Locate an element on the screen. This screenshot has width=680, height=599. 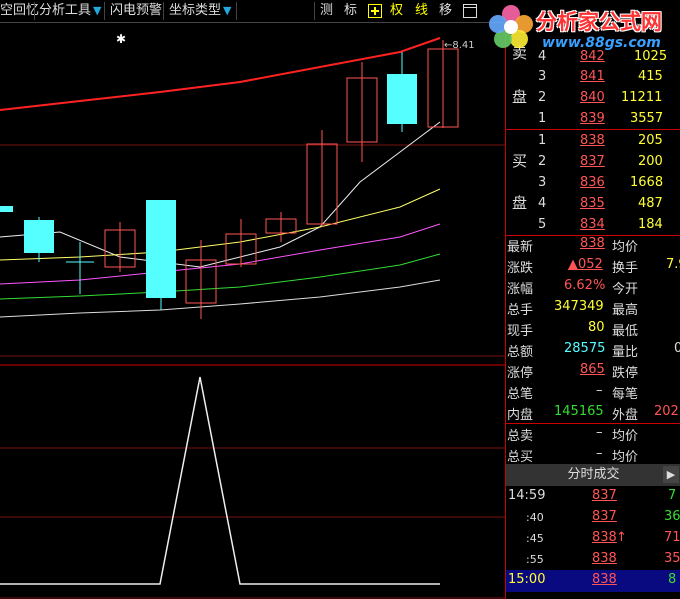
quote-value: 28575 is located at coordinates (585, 348).